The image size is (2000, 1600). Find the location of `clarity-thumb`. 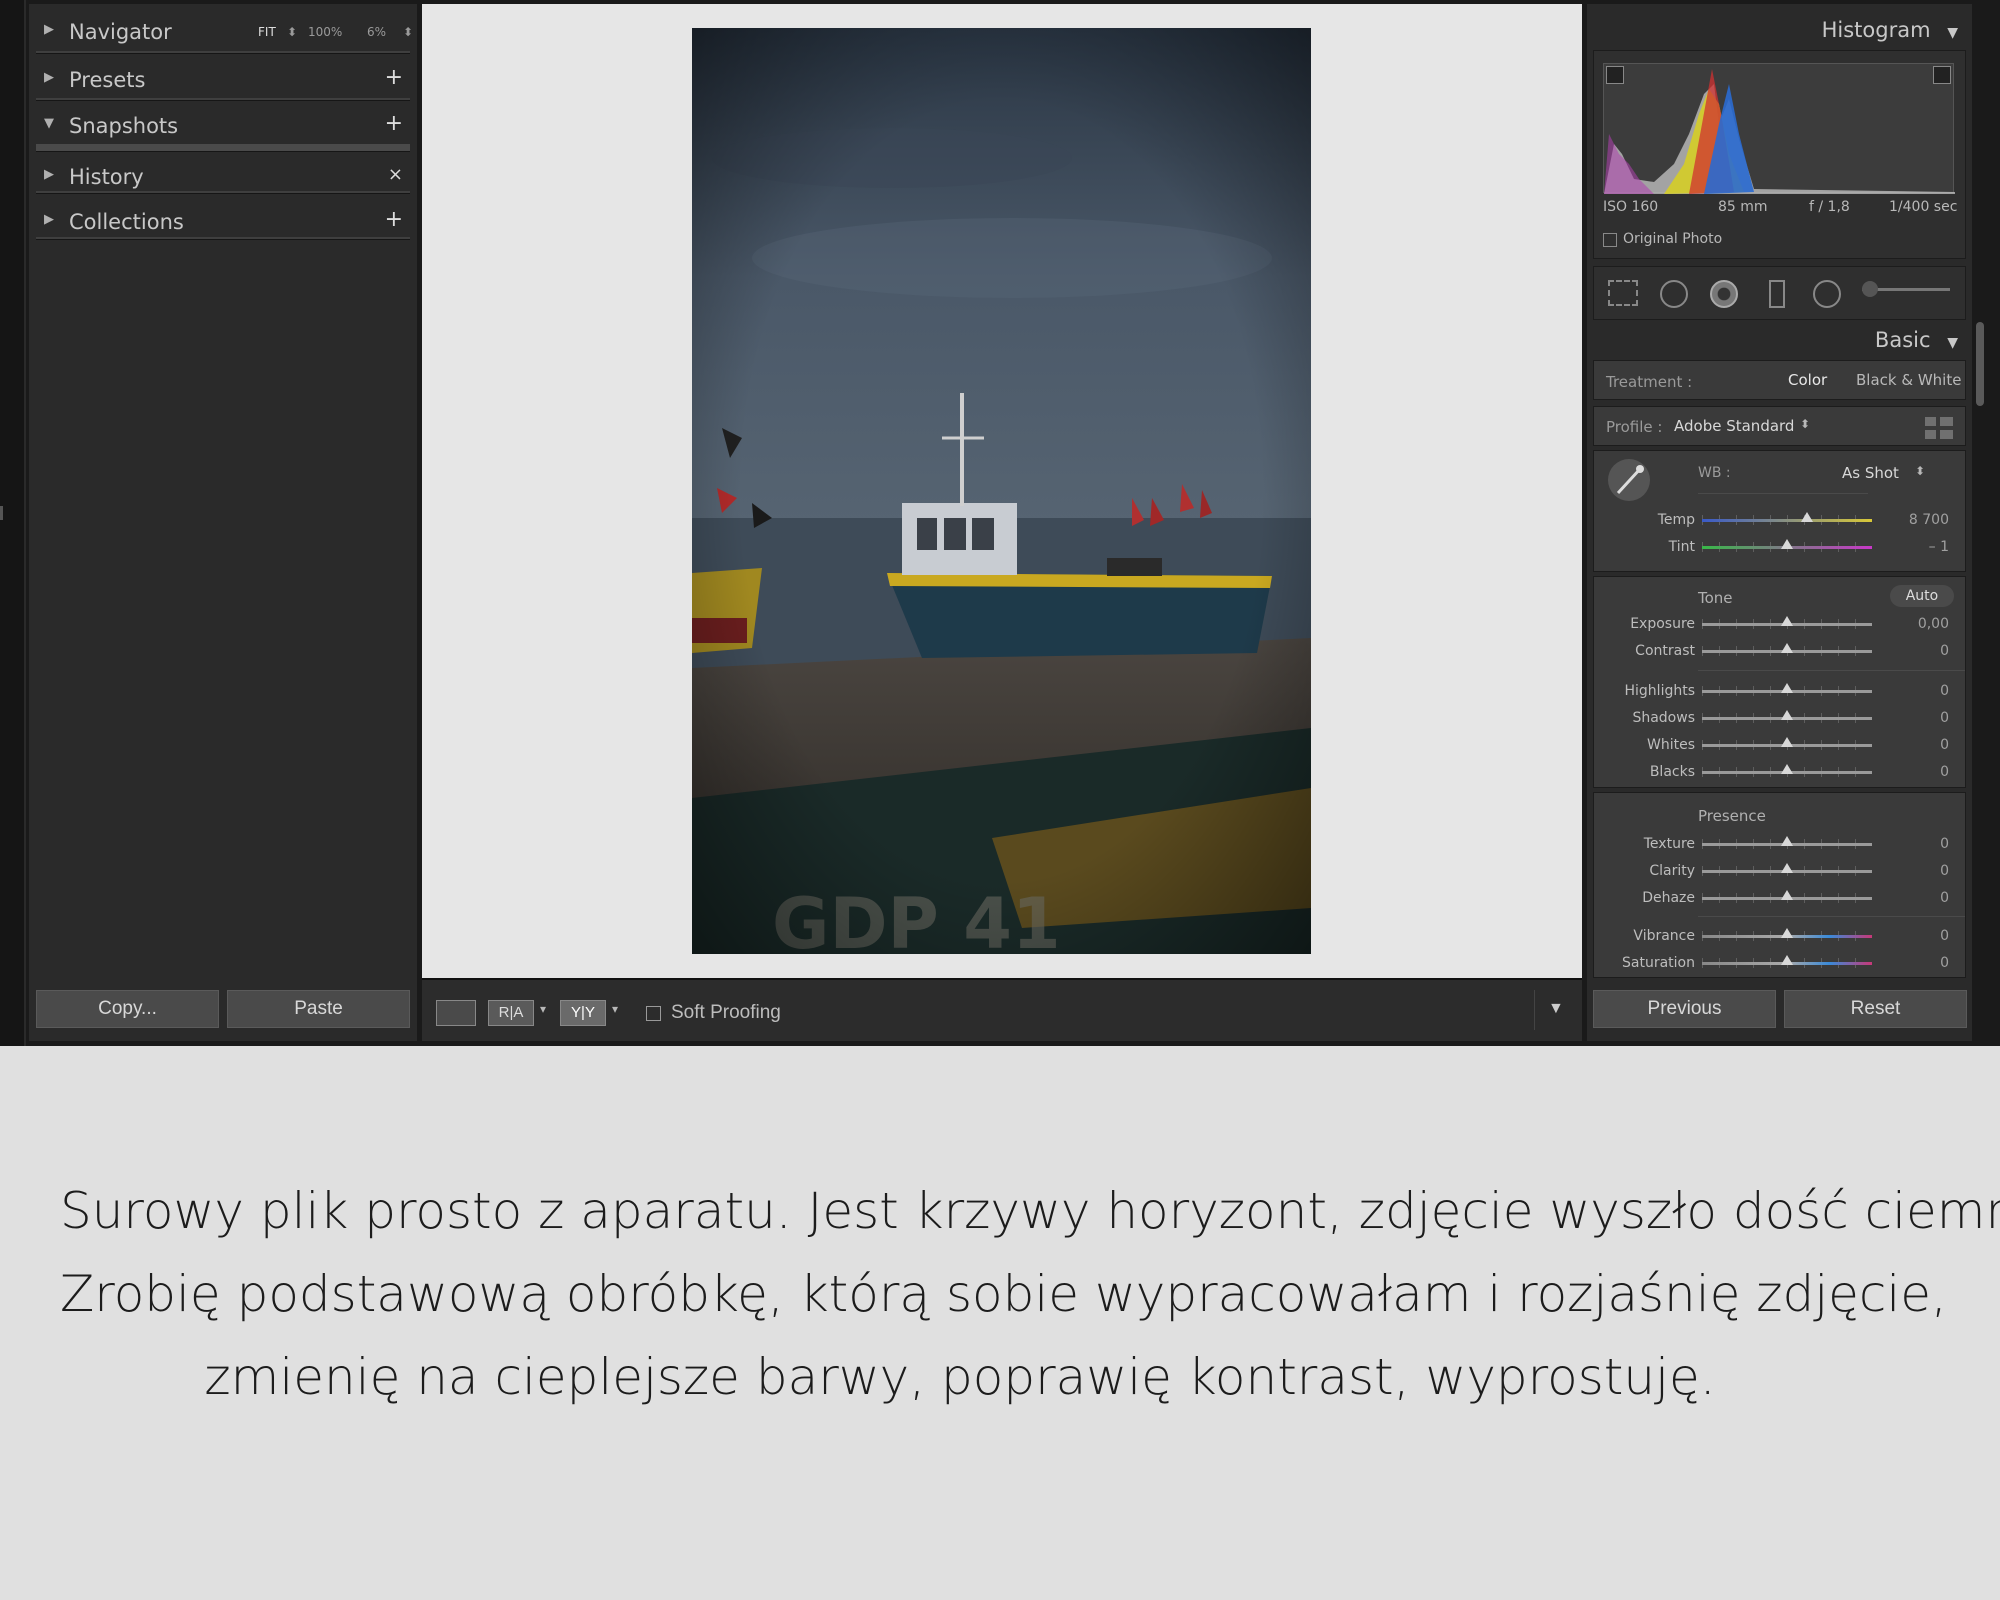

clarity-thumb is located at coordinates (1787, 868).